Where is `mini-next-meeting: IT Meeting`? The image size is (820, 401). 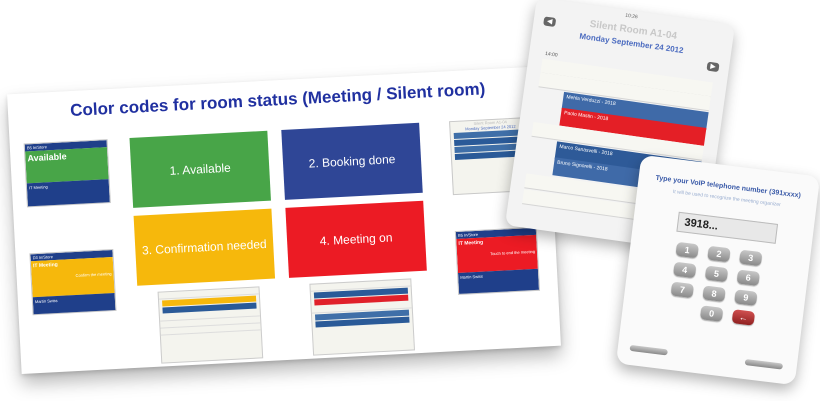 mini-next-meeting: IT Meeting is located at coordinates (68, 193).